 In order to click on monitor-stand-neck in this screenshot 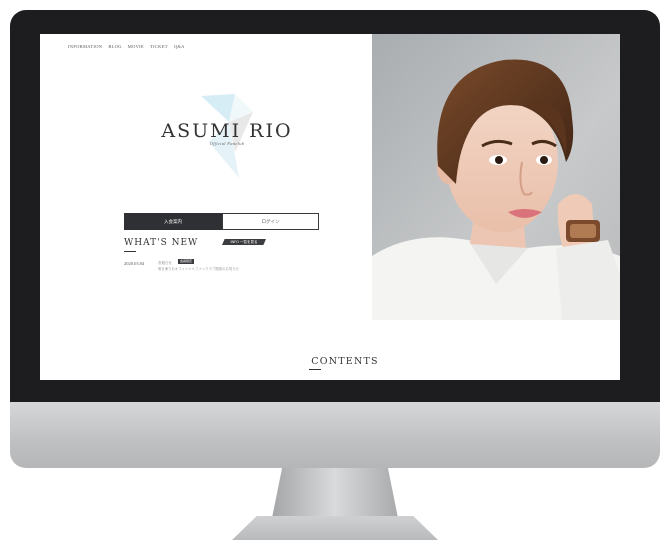, I will do `click(335, 493)`.